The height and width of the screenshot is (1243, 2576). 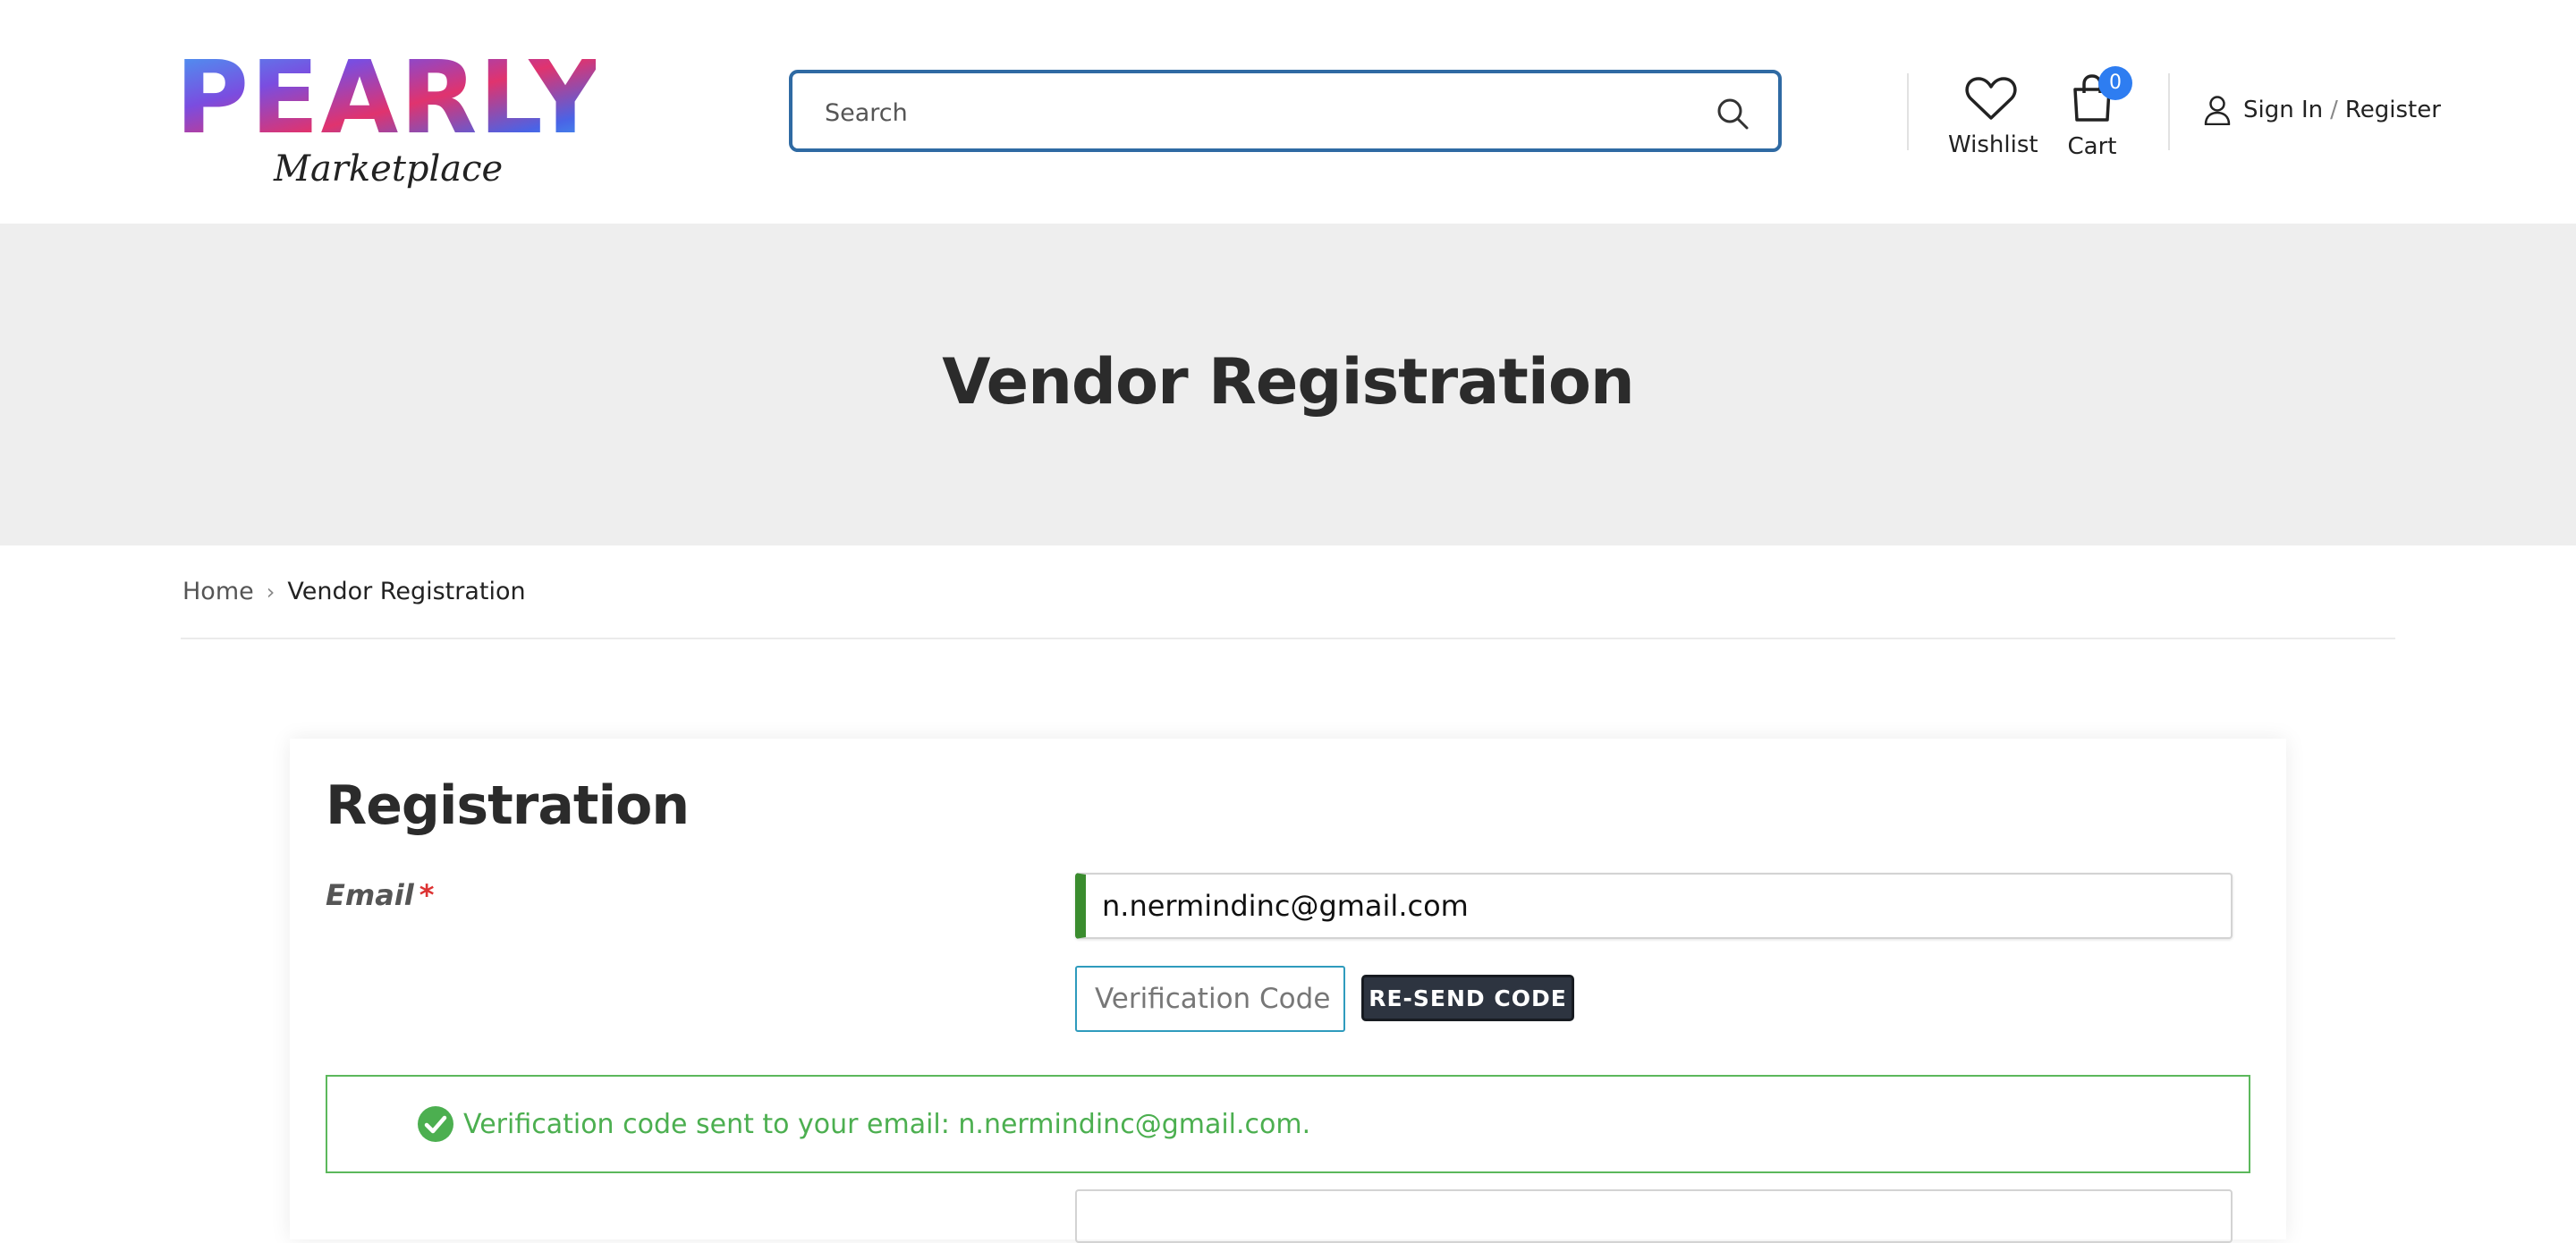 I want to click on breadcrumb: Home › Vendor Registration, so click(x=354, y=591).